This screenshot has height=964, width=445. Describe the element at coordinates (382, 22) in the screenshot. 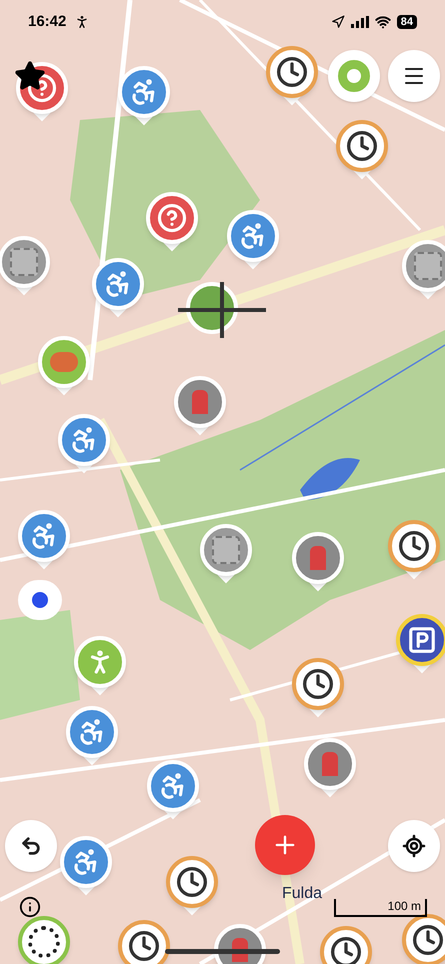

I see `wifi-icon` at that location.